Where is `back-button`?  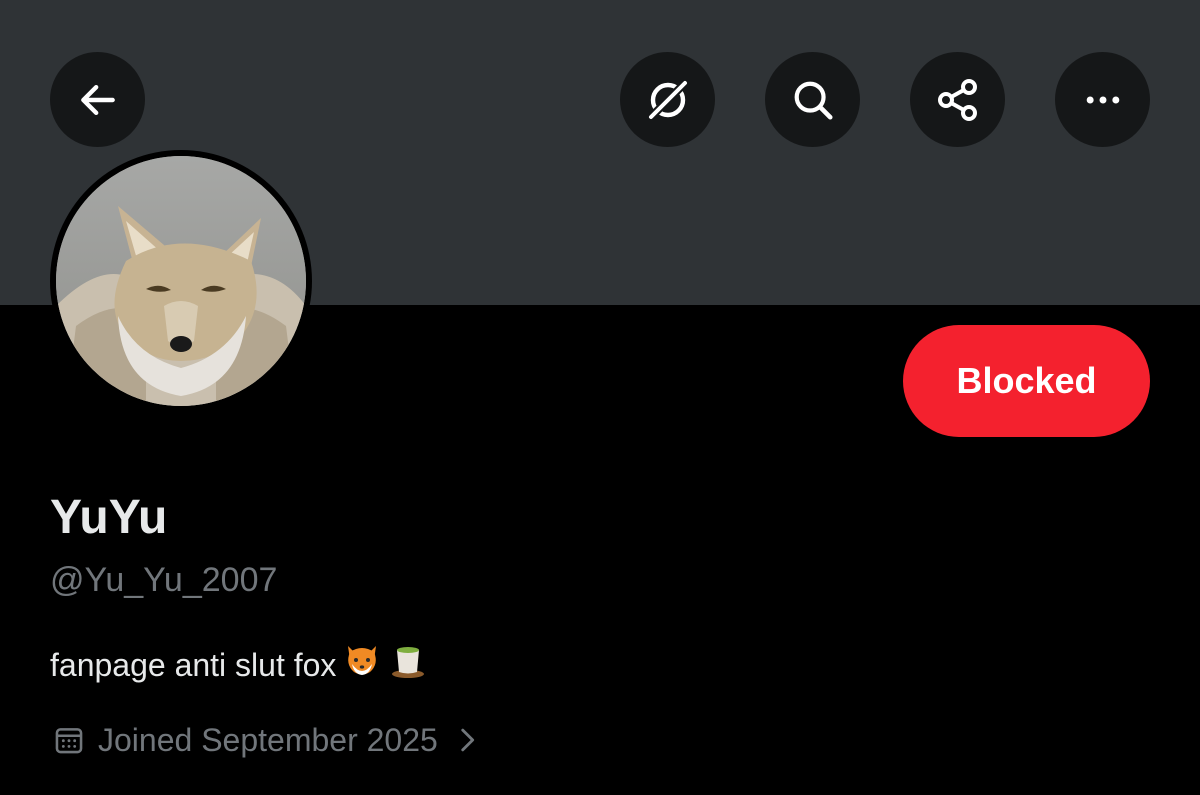 back-button is located at coordinates (97, 99).